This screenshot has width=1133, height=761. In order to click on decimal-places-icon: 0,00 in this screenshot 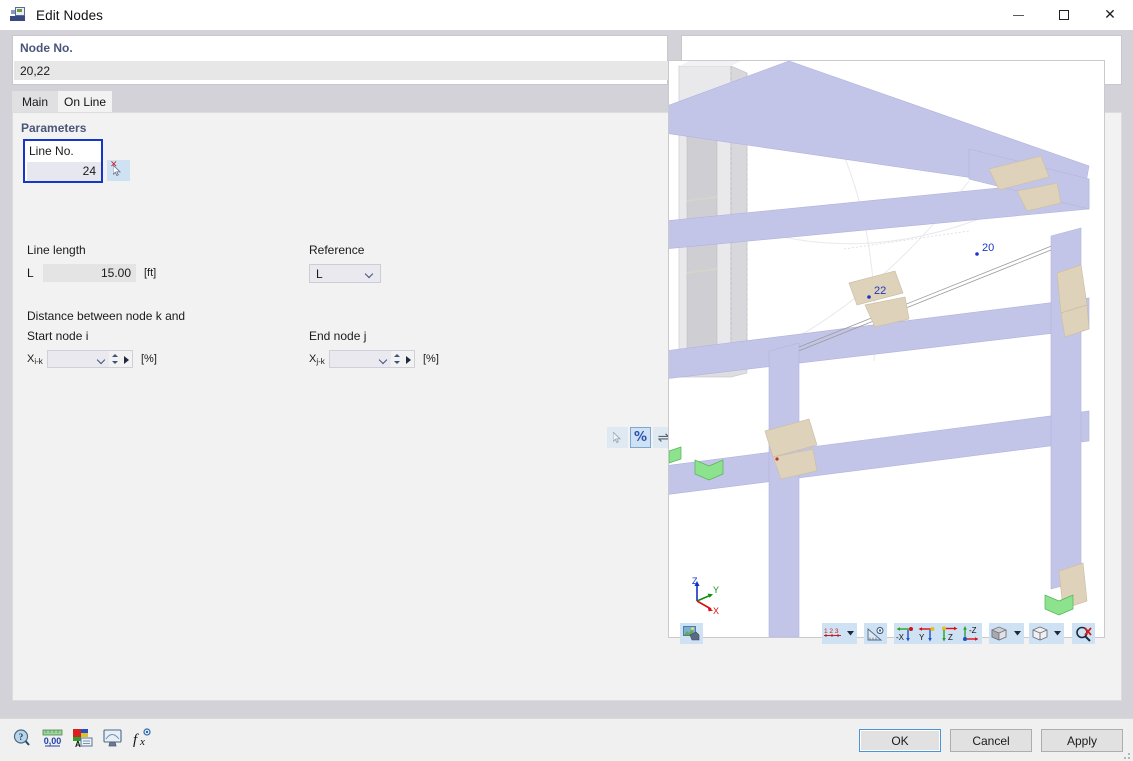, I will do `click(53, 739)`.